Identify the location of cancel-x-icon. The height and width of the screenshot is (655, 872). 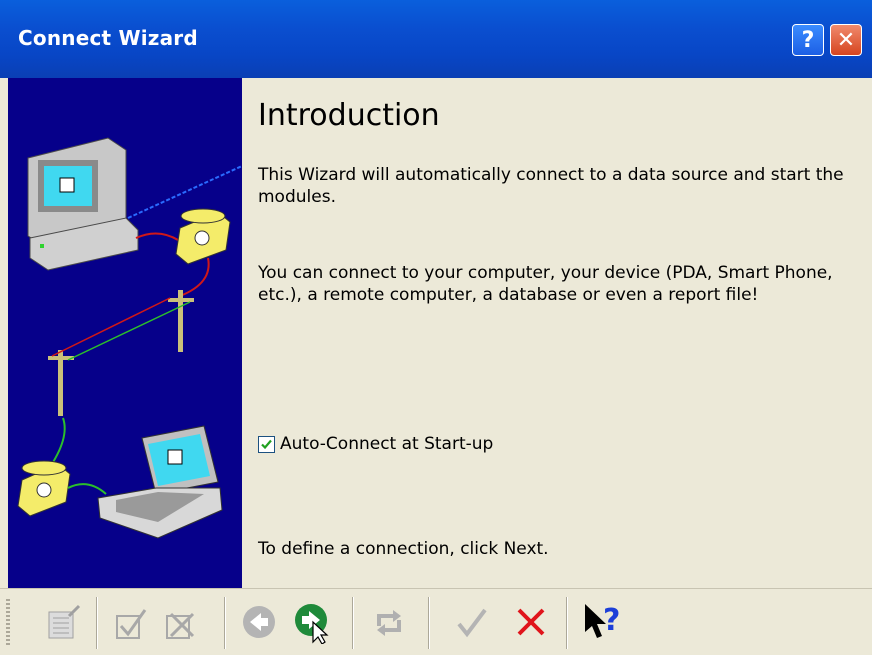
(531, 622).